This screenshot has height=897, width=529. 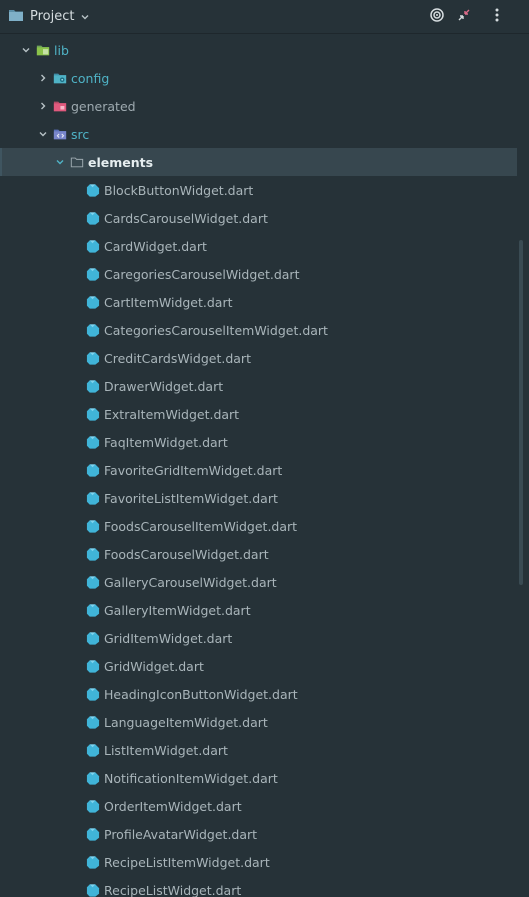 I want to click on source-folder-icon, so click(x=43, y=50).